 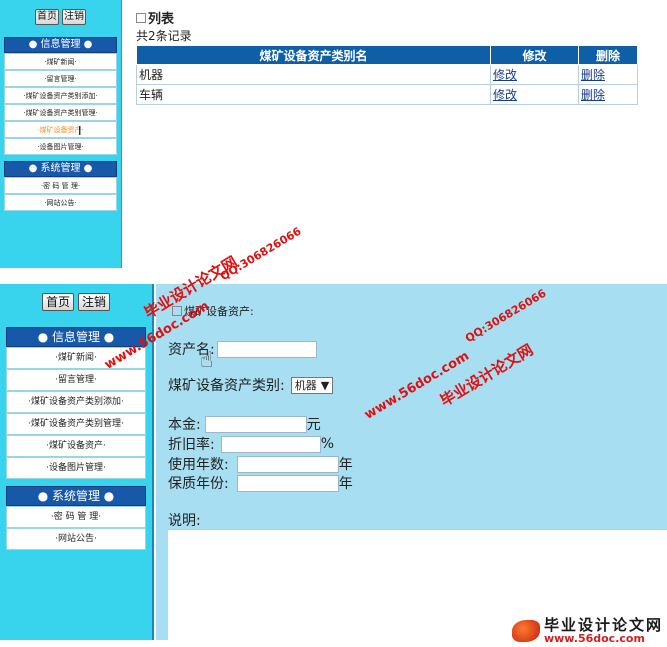 I want to click on category-name-cell: 车辆, so click(x=313, y=94).